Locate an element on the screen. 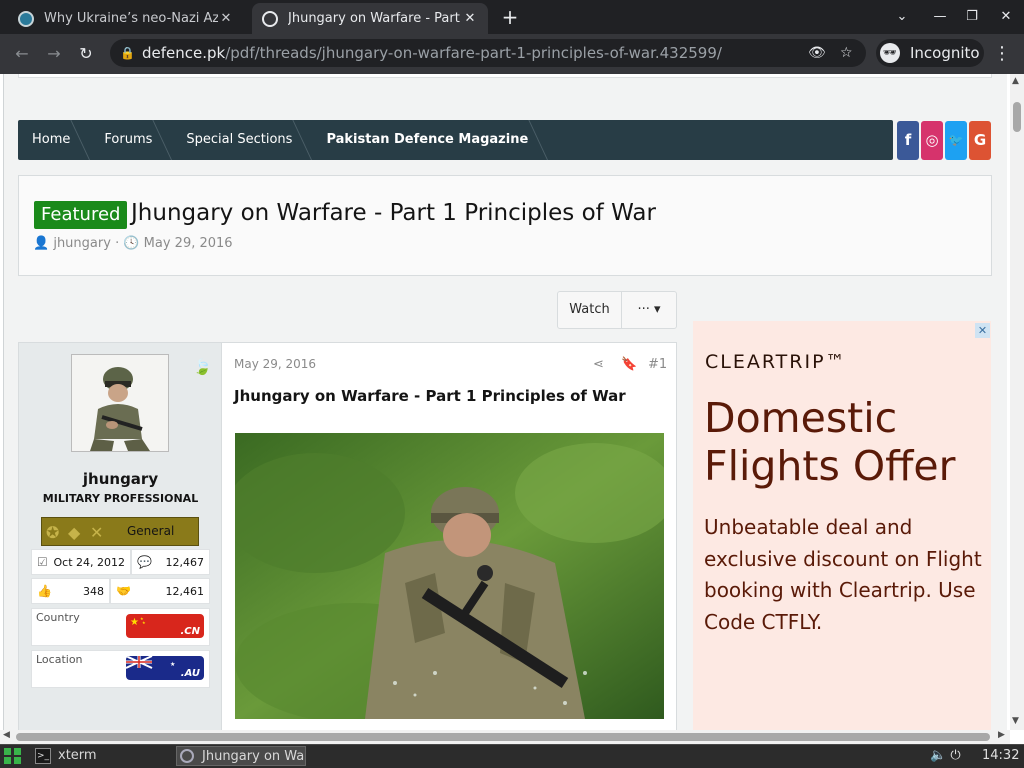 The image size is (1024, 768). thread-author: jhungary is located at coordinates (82, 243).